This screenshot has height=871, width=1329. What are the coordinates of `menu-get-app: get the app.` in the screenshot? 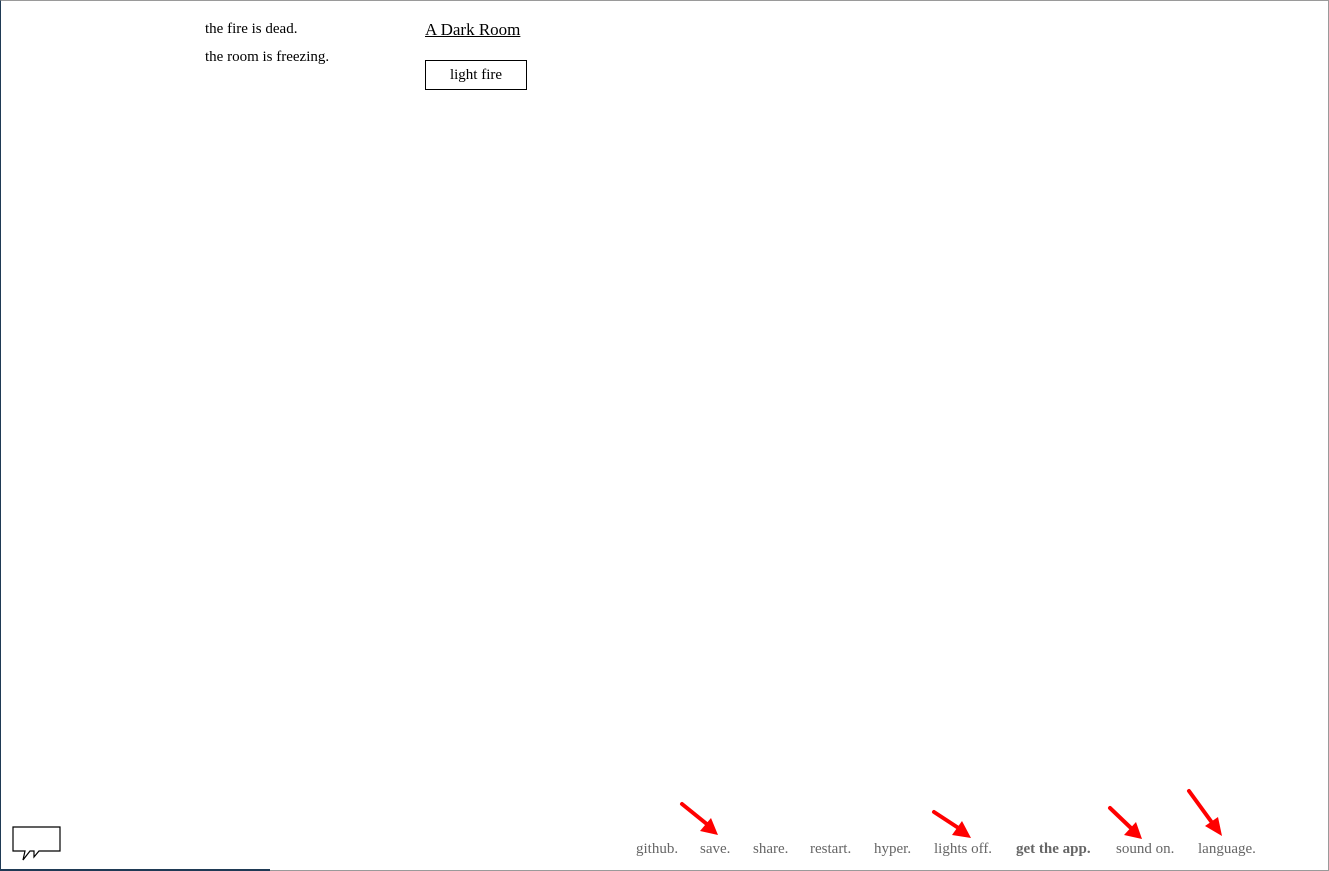 It's located at (1053, 849).